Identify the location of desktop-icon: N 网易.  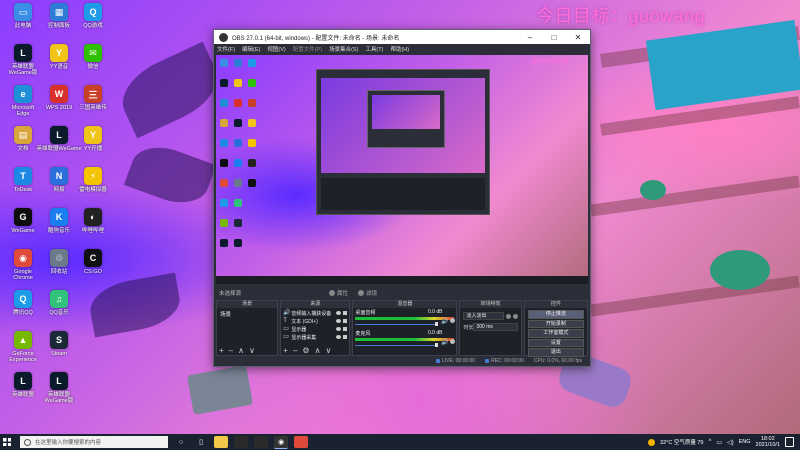
(59, 186).